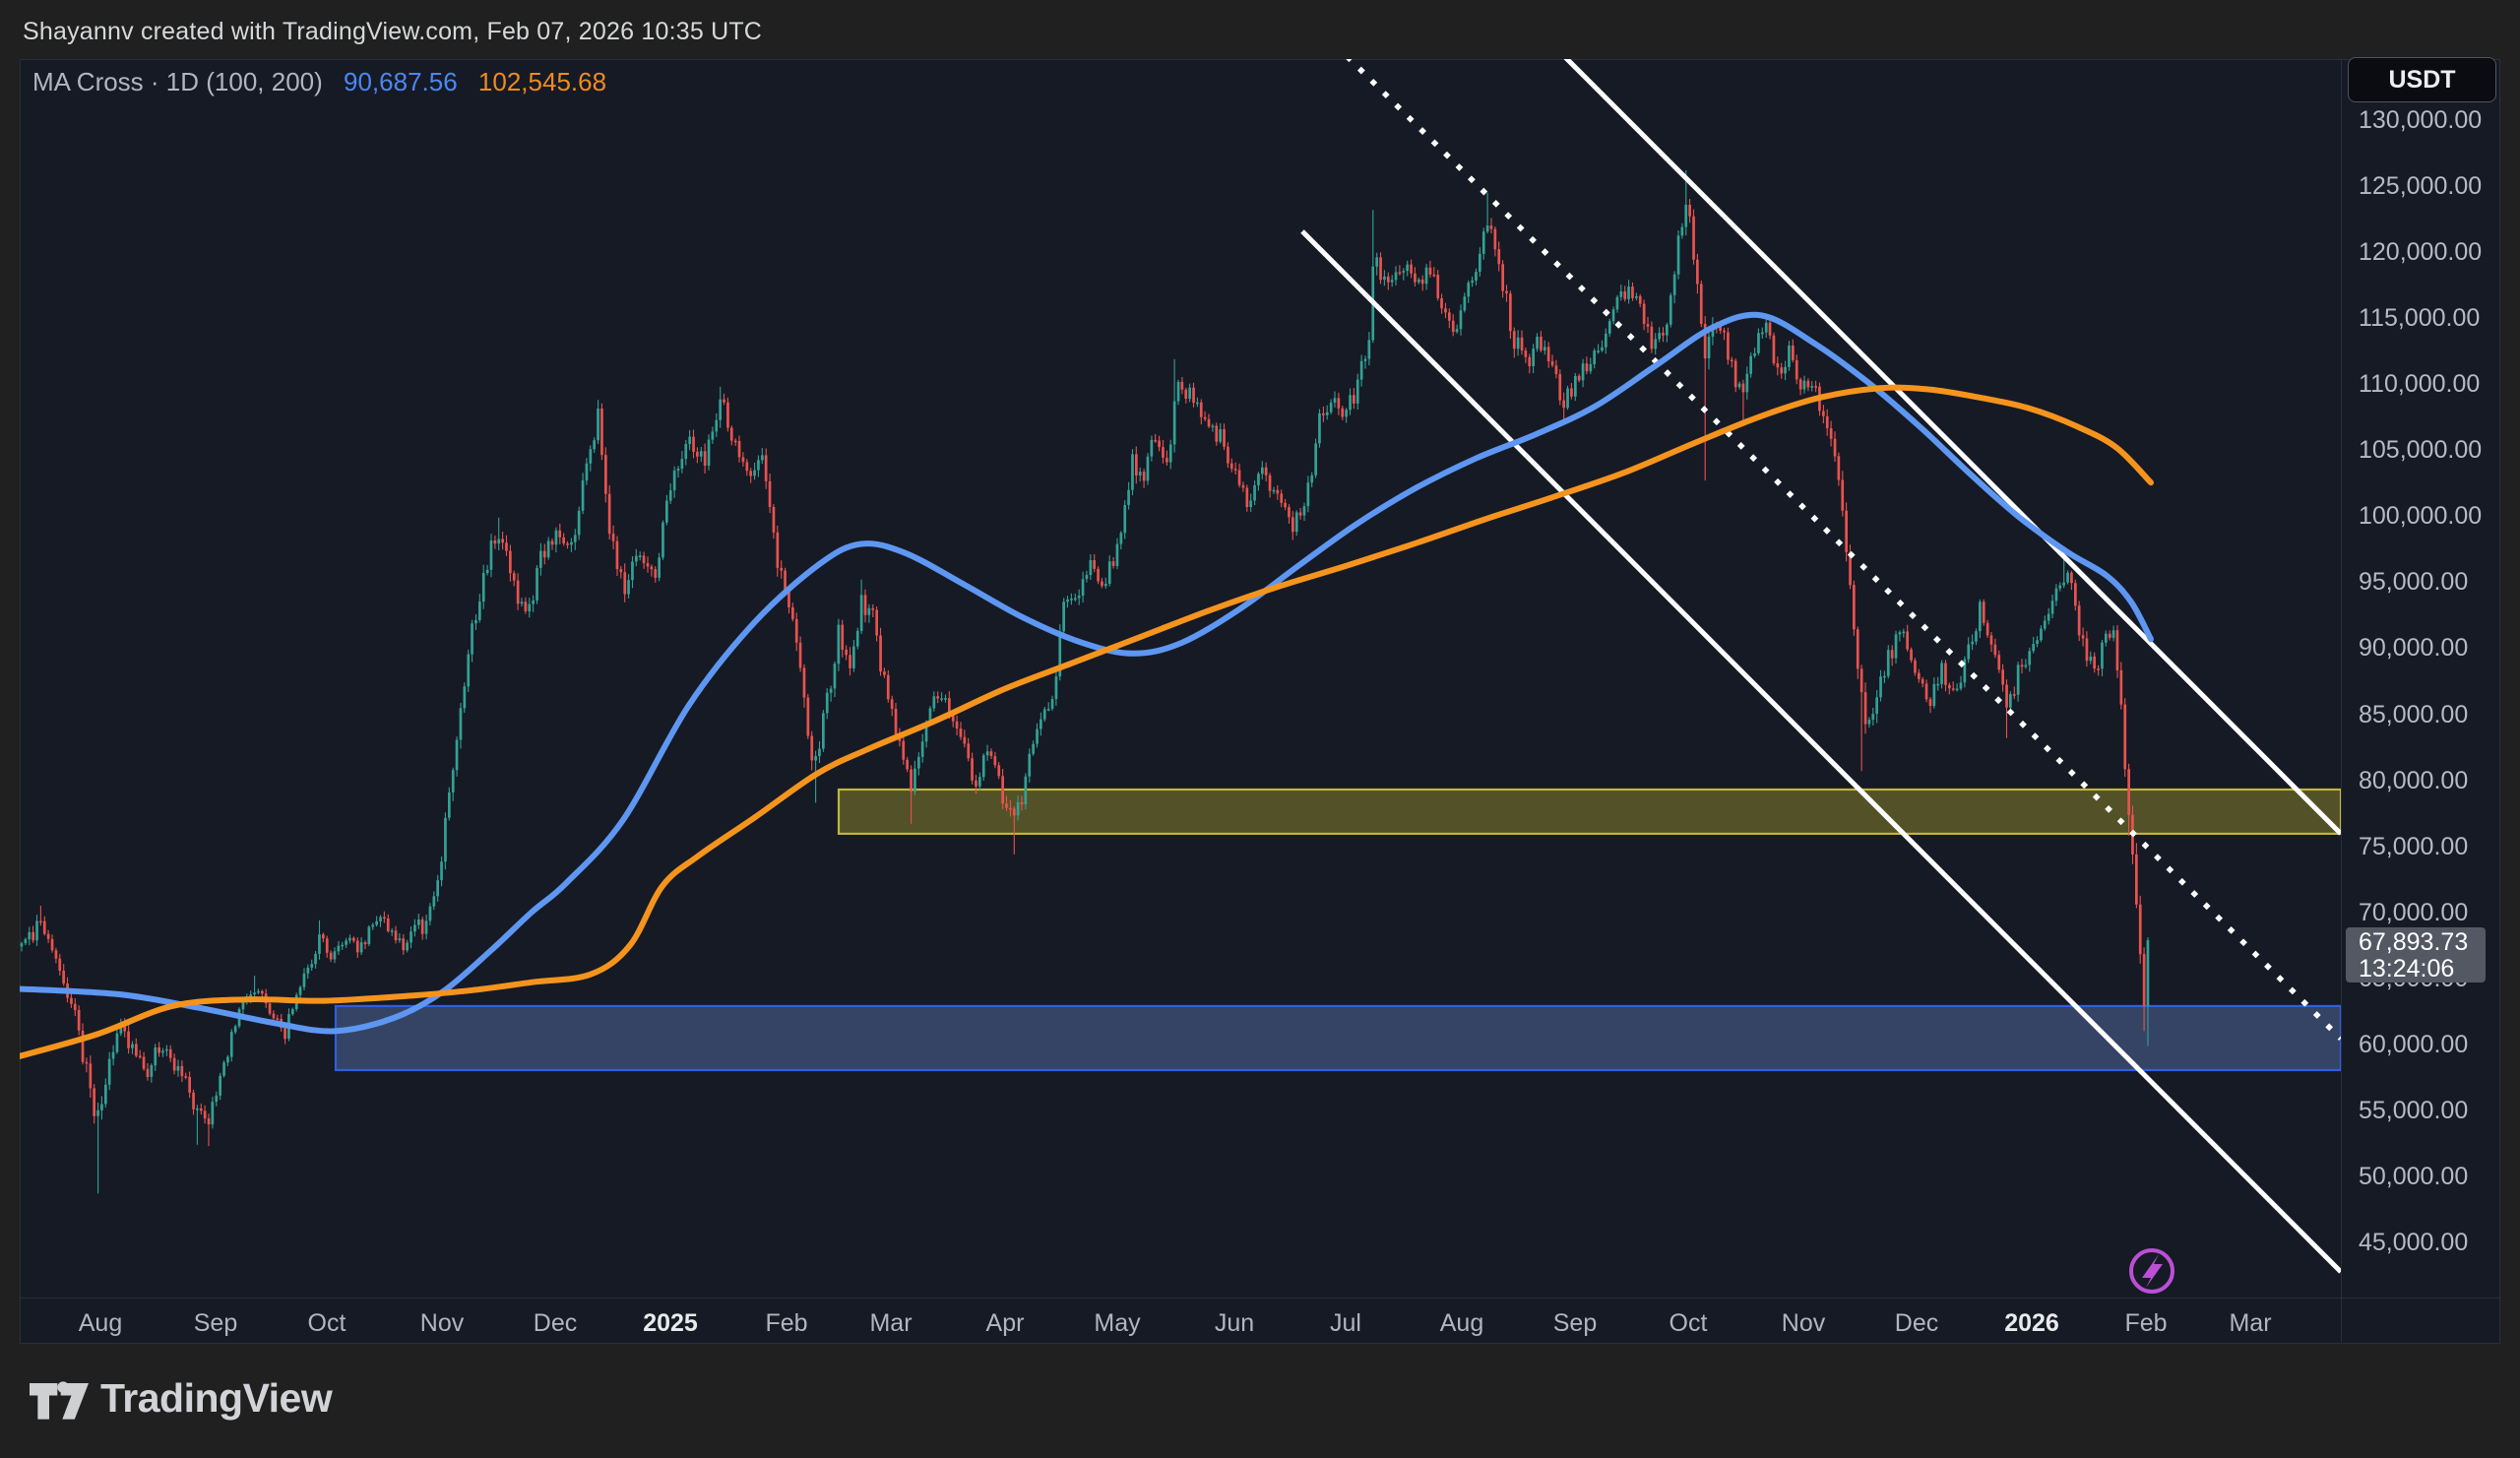  Describe the element at coordinates (2421, 516) in the screenshot. I see `price-axis-label: 100,000.00` at that location.